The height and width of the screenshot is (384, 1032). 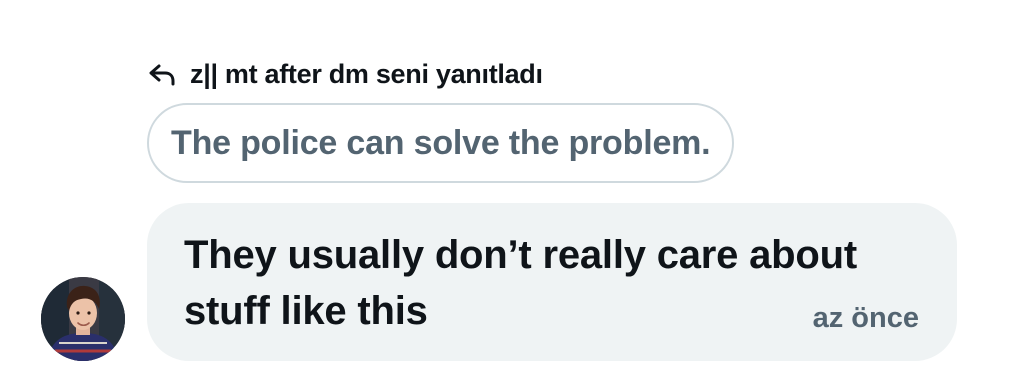 I want to click on quoted-message: The police can solve the problem., so click(x=441, y=143).